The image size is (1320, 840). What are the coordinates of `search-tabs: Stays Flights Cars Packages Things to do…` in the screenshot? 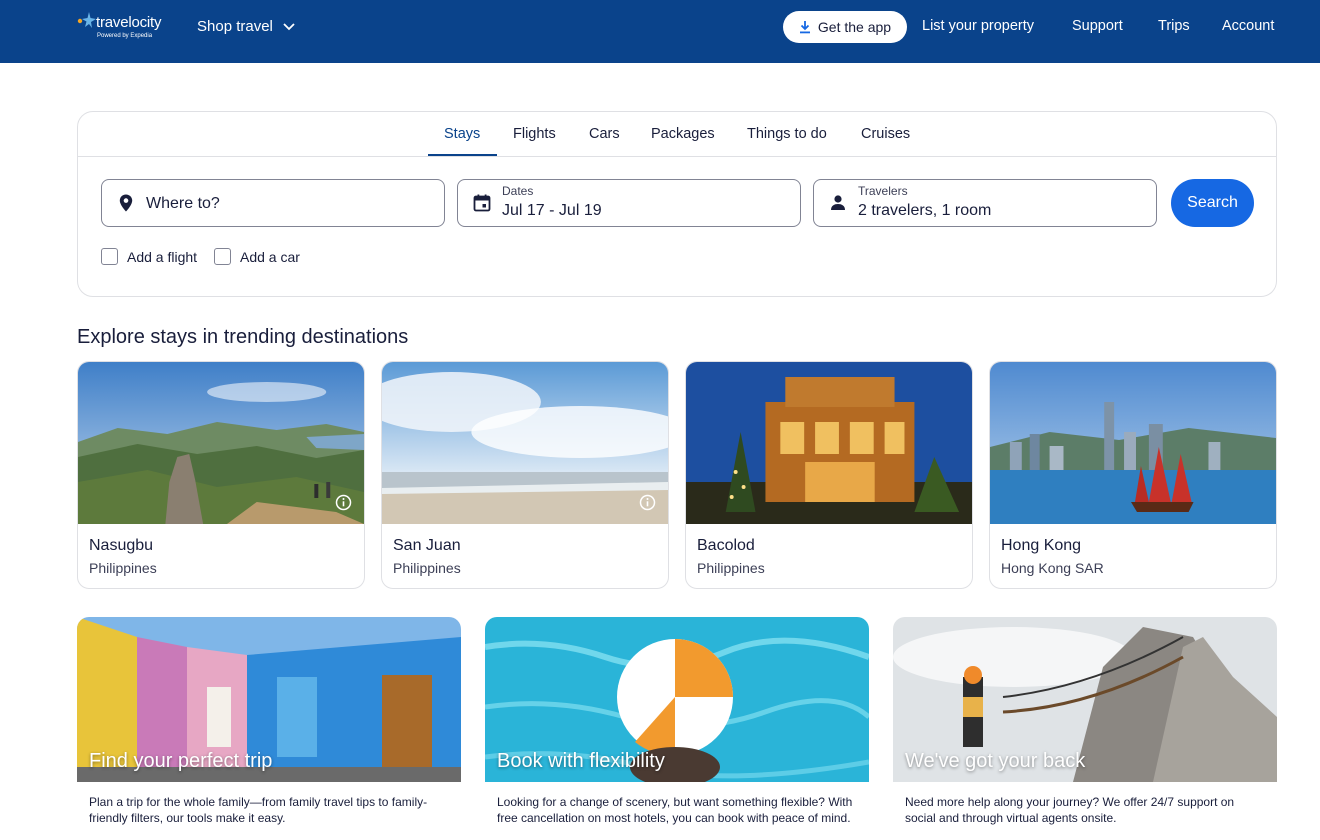 It's located at (677, 134).